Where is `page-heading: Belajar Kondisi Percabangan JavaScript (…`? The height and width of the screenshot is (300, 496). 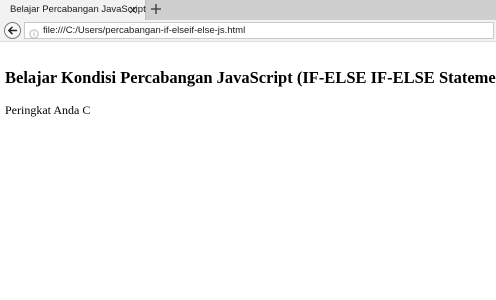
page-heading: Belajar Kondisi Percabangan JavaScript (… is located at coordinates (250, 77).